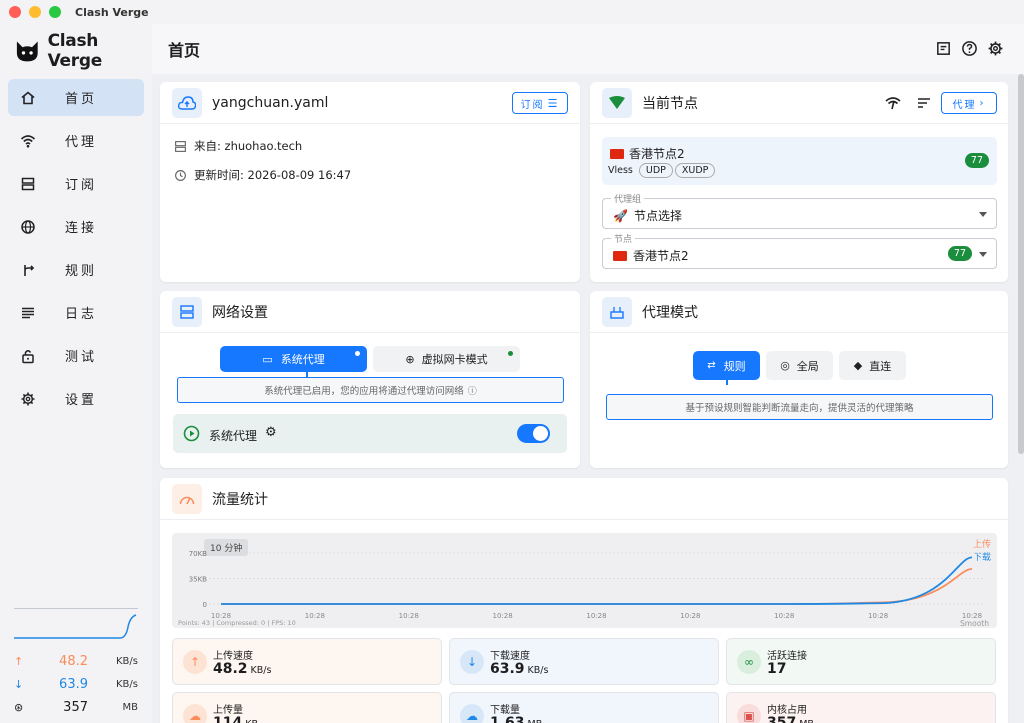 This screenshot has height=723, width=1024. I want to click on home-icon, so click(28, 97).